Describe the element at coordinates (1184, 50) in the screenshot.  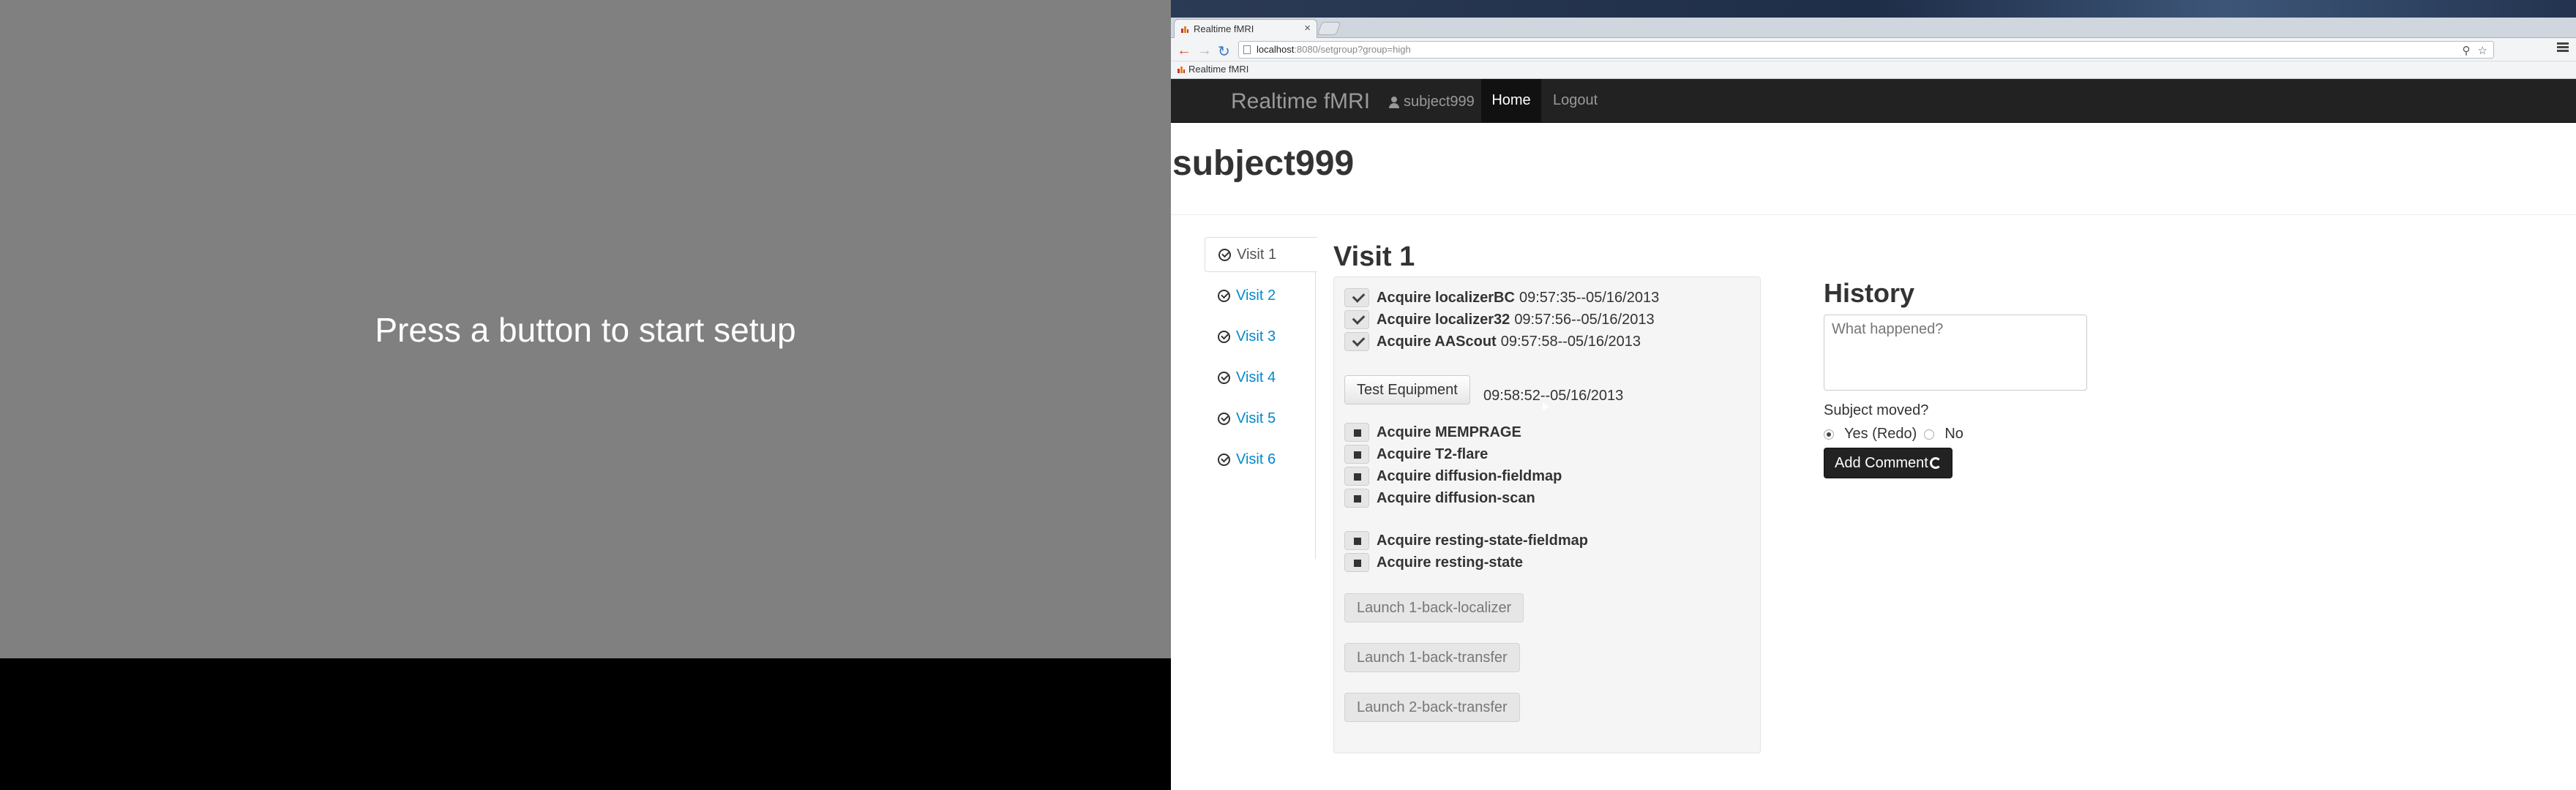
I see `back-arrow-icon: ←` at that location.